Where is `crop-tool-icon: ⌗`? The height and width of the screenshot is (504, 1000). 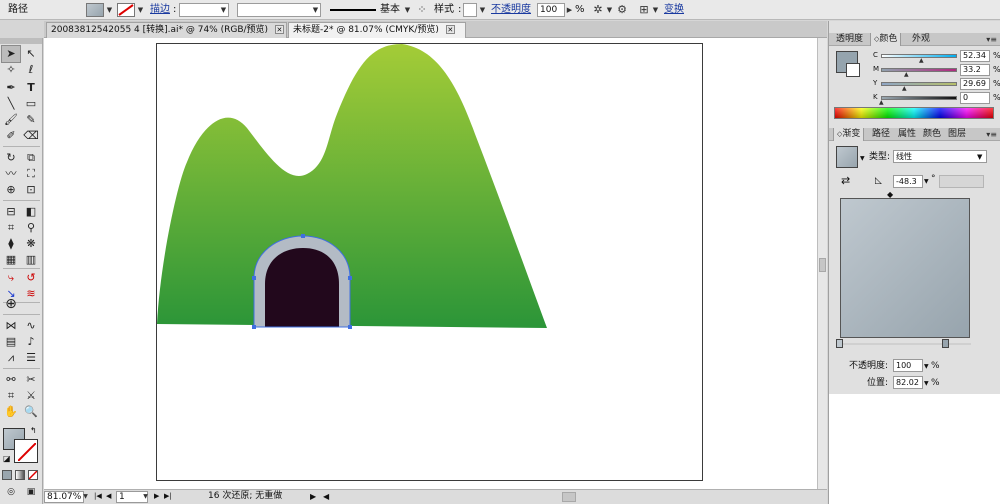
crop-tool-icon: ⌗ is located at coordinates (11, 396).